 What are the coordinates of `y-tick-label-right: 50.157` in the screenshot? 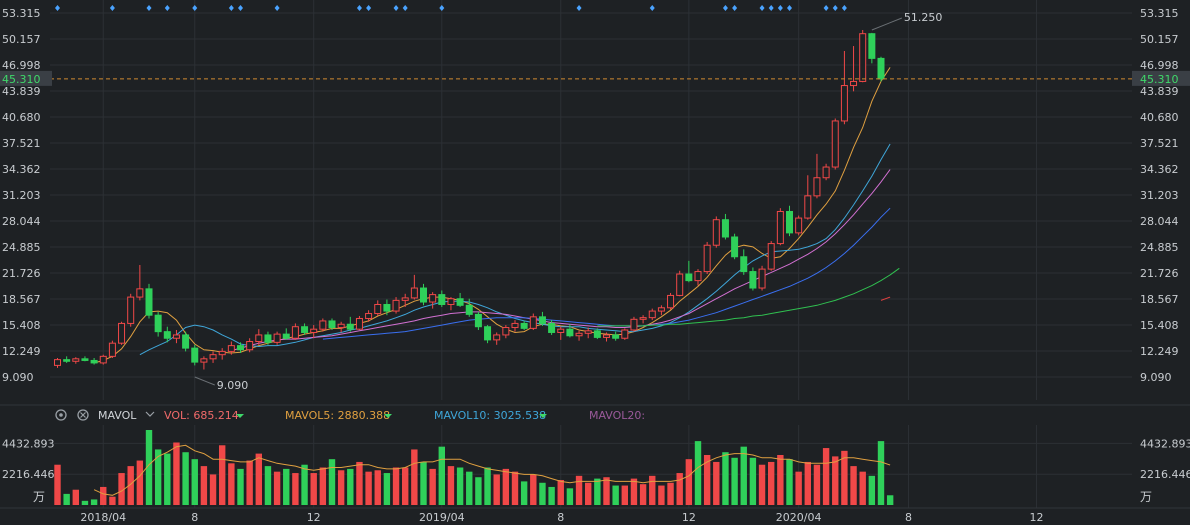 It's located at (1159, 39).